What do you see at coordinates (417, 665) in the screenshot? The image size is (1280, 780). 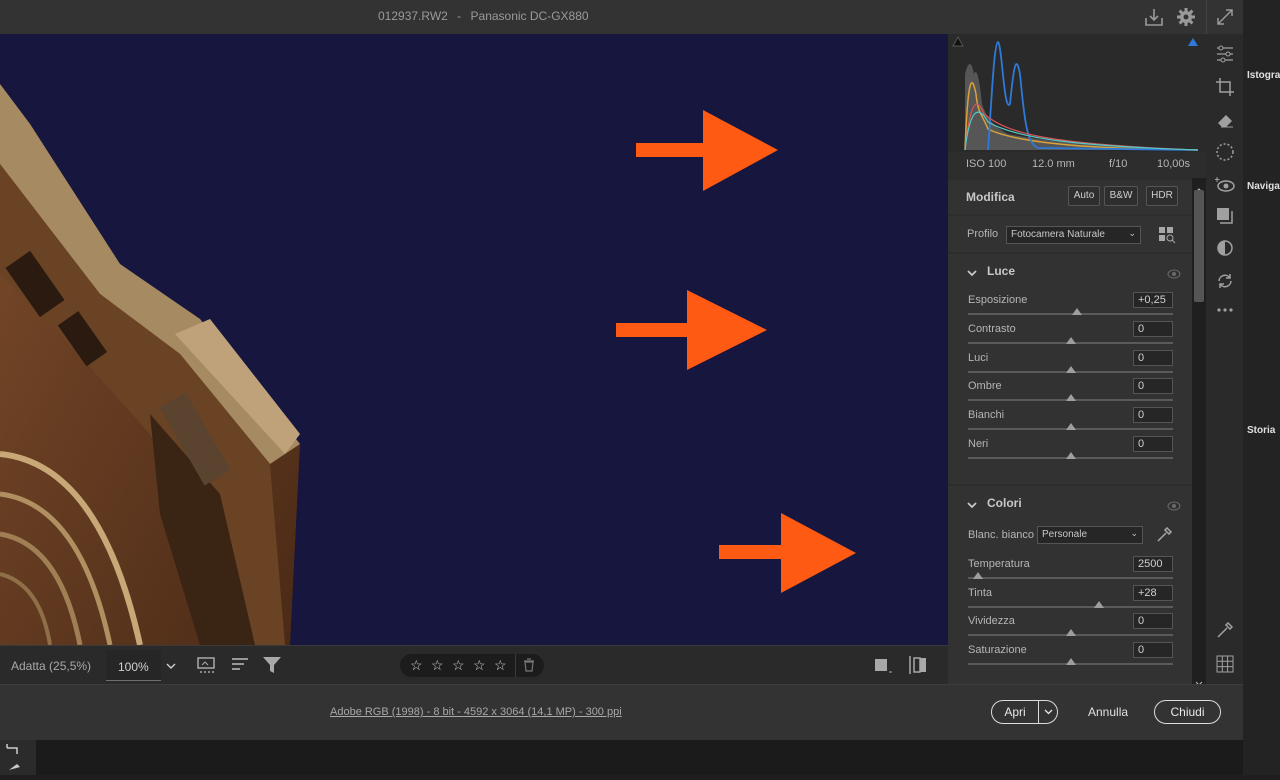 I see `star-1-icon: ☆` at bounding box center [417, 665].